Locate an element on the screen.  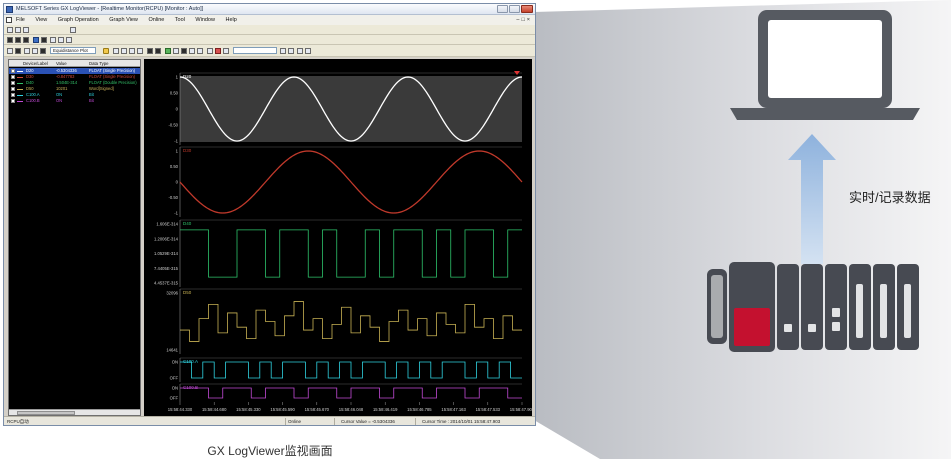
col-device-label: Device/Label is located at coordinates (35, 63).